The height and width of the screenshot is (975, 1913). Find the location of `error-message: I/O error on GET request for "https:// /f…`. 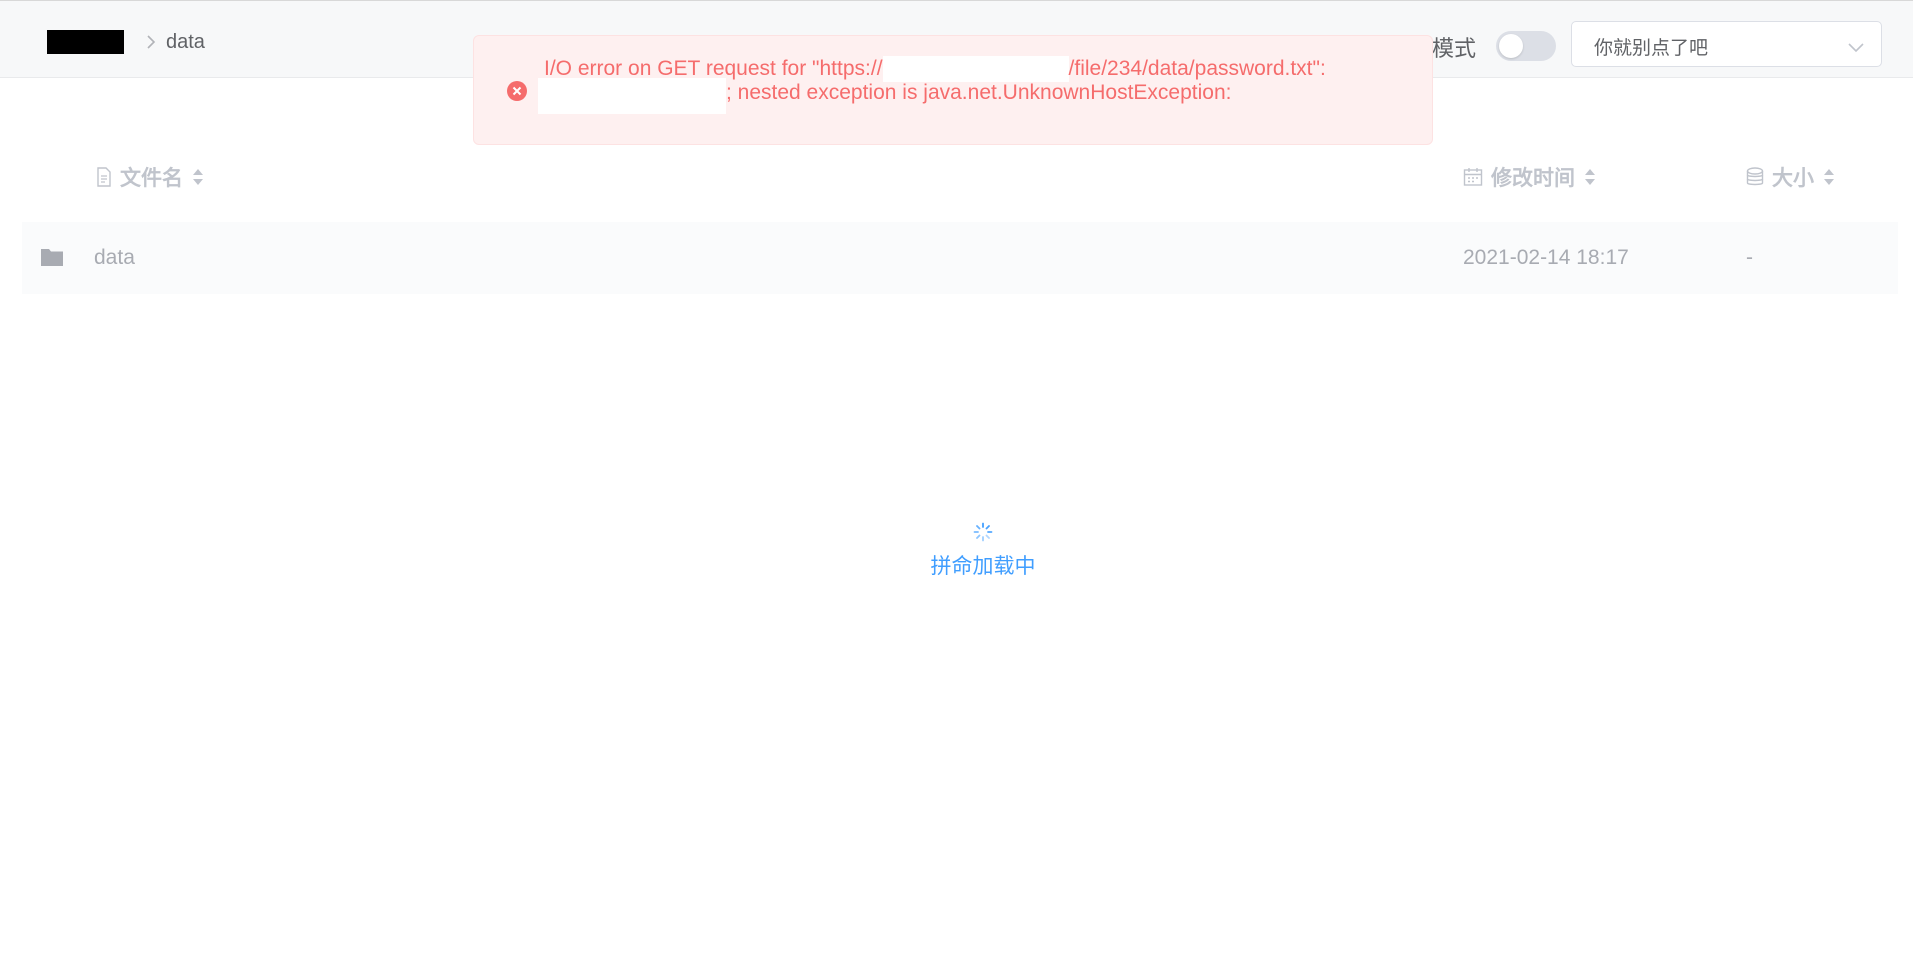

error-message: I/O error on GET request for "https:// /f… is located at coordinates (953, 90).